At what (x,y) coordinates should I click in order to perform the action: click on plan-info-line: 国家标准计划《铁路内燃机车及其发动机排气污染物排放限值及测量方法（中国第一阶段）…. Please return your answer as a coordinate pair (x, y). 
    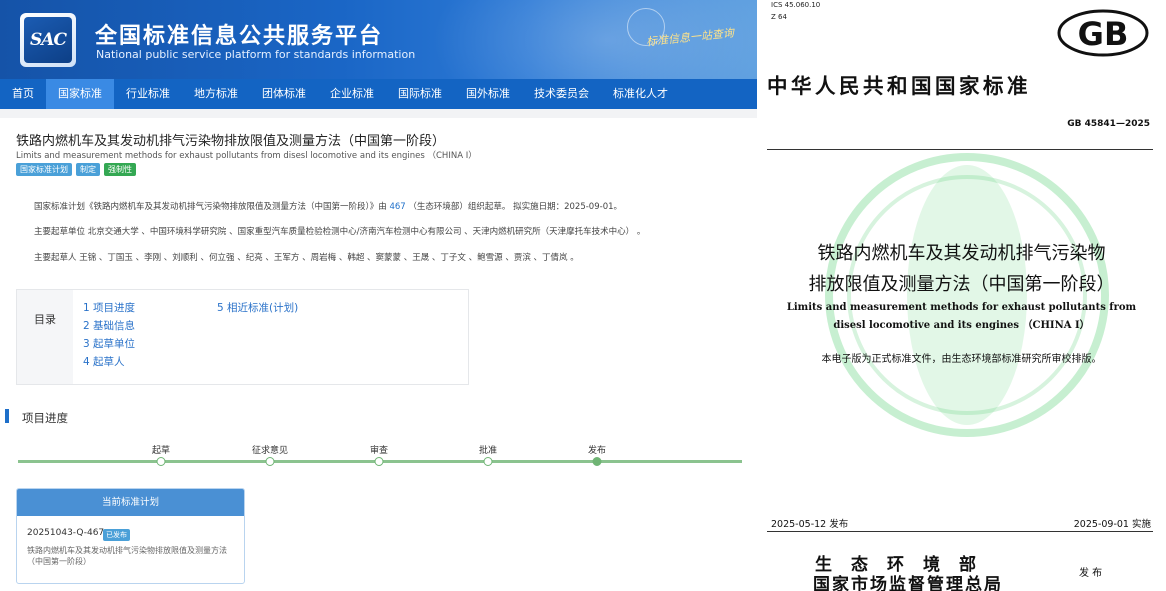
    Looking at the image, I should click on (328, 206).